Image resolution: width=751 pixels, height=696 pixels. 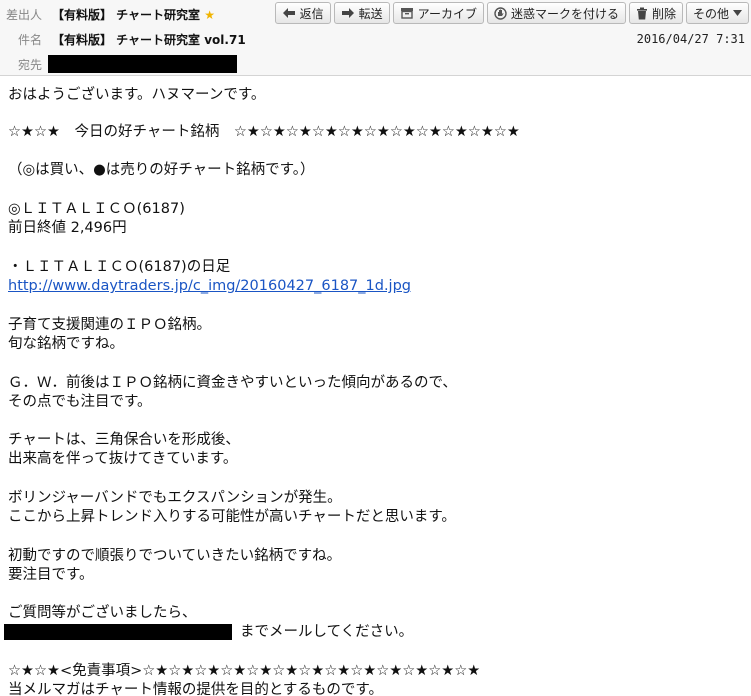 I want to click on paragraph-2-line-2: その点でも注目です。, so click(x=80, y=402).